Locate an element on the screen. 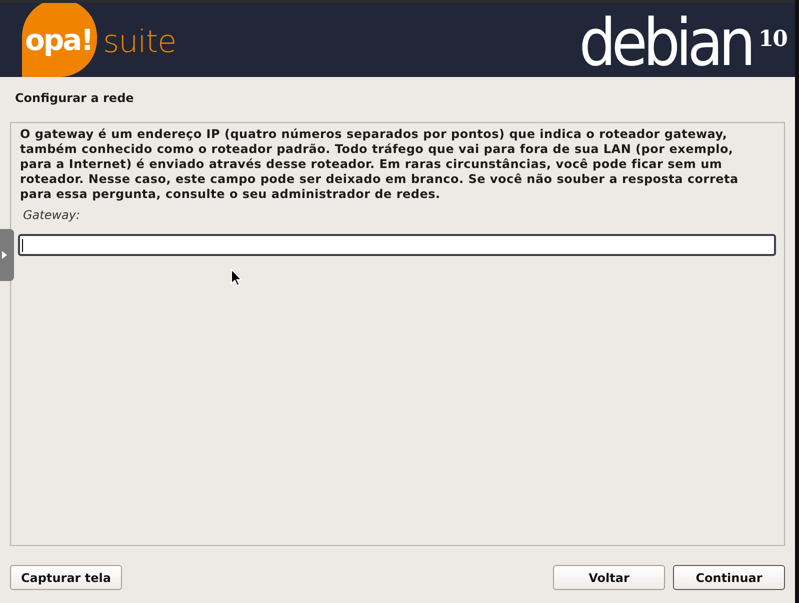  side-panel-handle is located at coordinates (7, 255).